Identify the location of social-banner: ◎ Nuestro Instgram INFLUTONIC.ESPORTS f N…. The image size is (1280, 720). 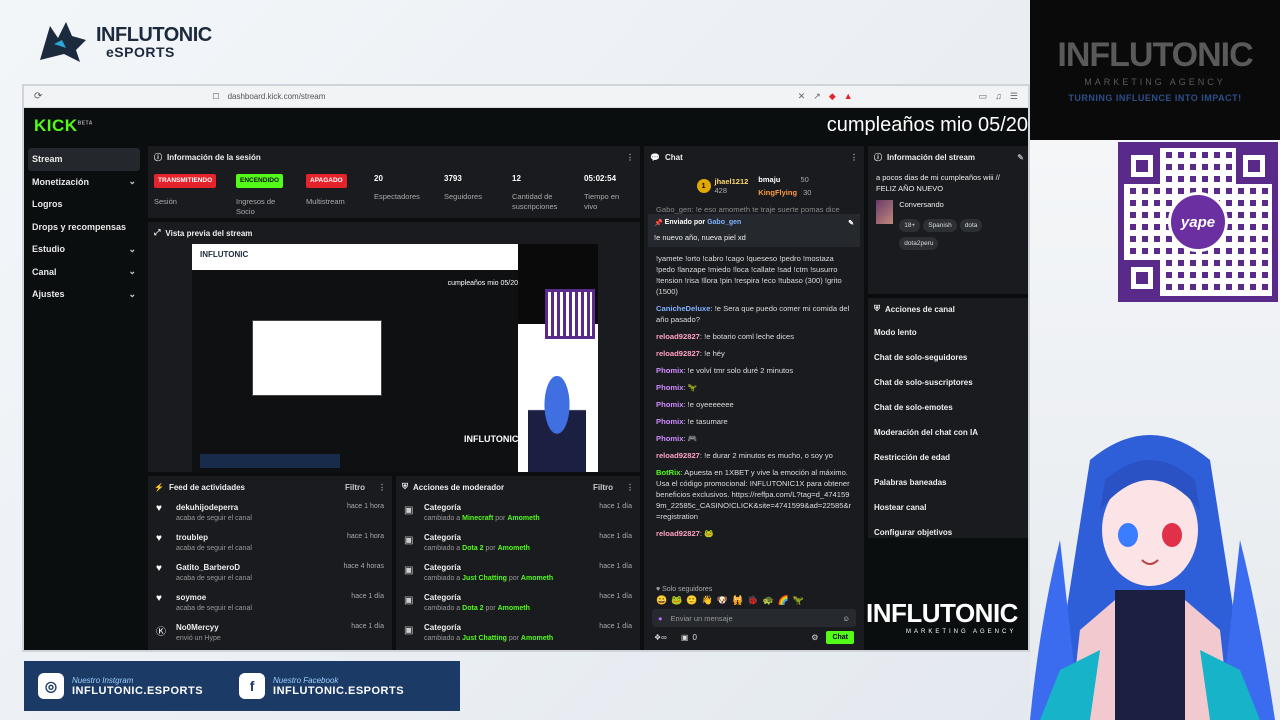
(242, 686).